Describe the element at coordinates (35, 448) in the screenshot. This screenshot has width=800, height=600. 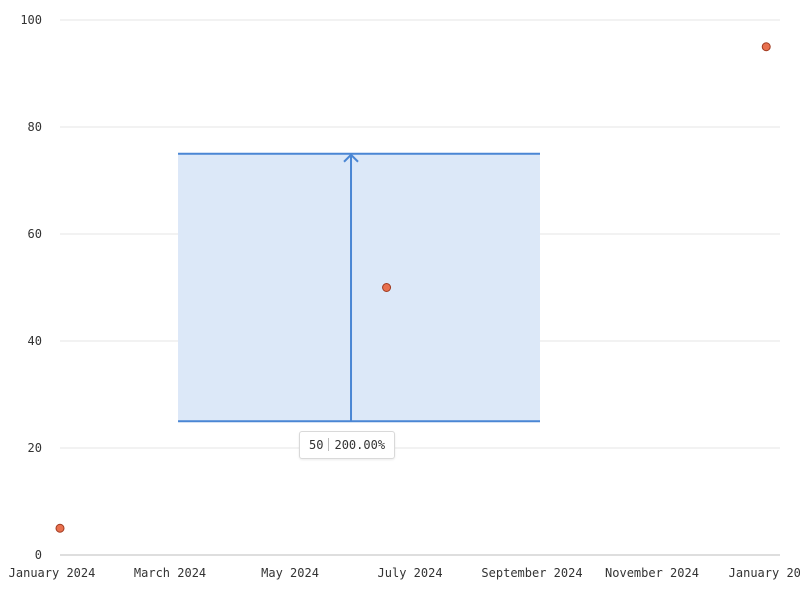
I see `y-tick-label: 20` at that location.